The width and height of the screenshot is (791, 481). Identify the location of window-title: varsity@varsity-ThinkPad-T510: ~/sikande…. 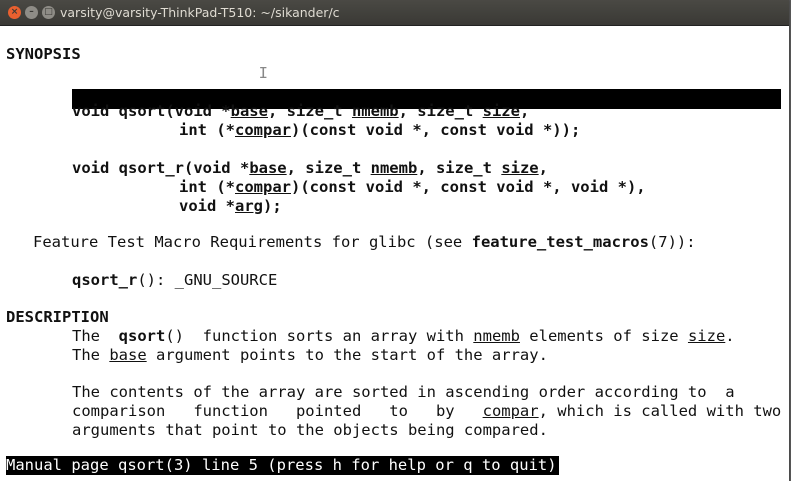
(200, 12).